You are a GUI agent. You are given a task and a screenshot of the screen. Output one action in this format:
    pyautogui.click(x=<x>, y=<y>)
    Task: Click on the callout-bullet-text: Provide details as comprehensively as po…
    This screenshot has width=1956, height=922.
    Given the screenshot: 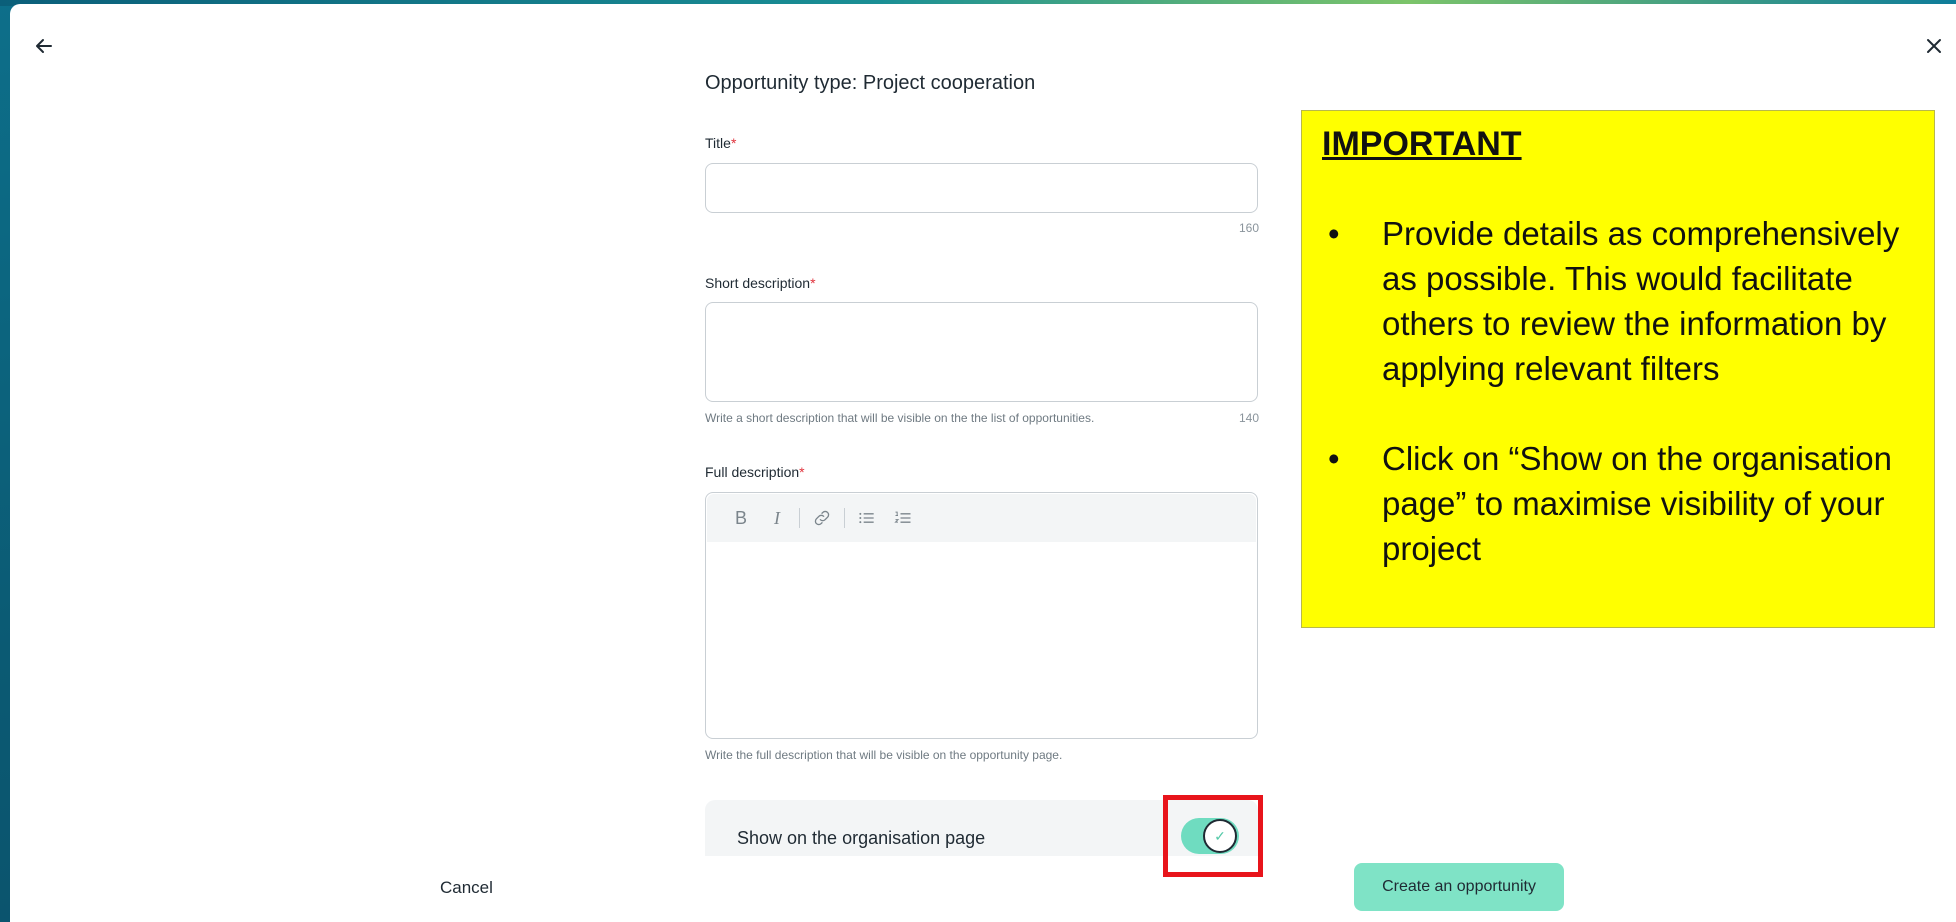 What is the action you would take?
    pyautogui.click(x=1641, y=301)
    